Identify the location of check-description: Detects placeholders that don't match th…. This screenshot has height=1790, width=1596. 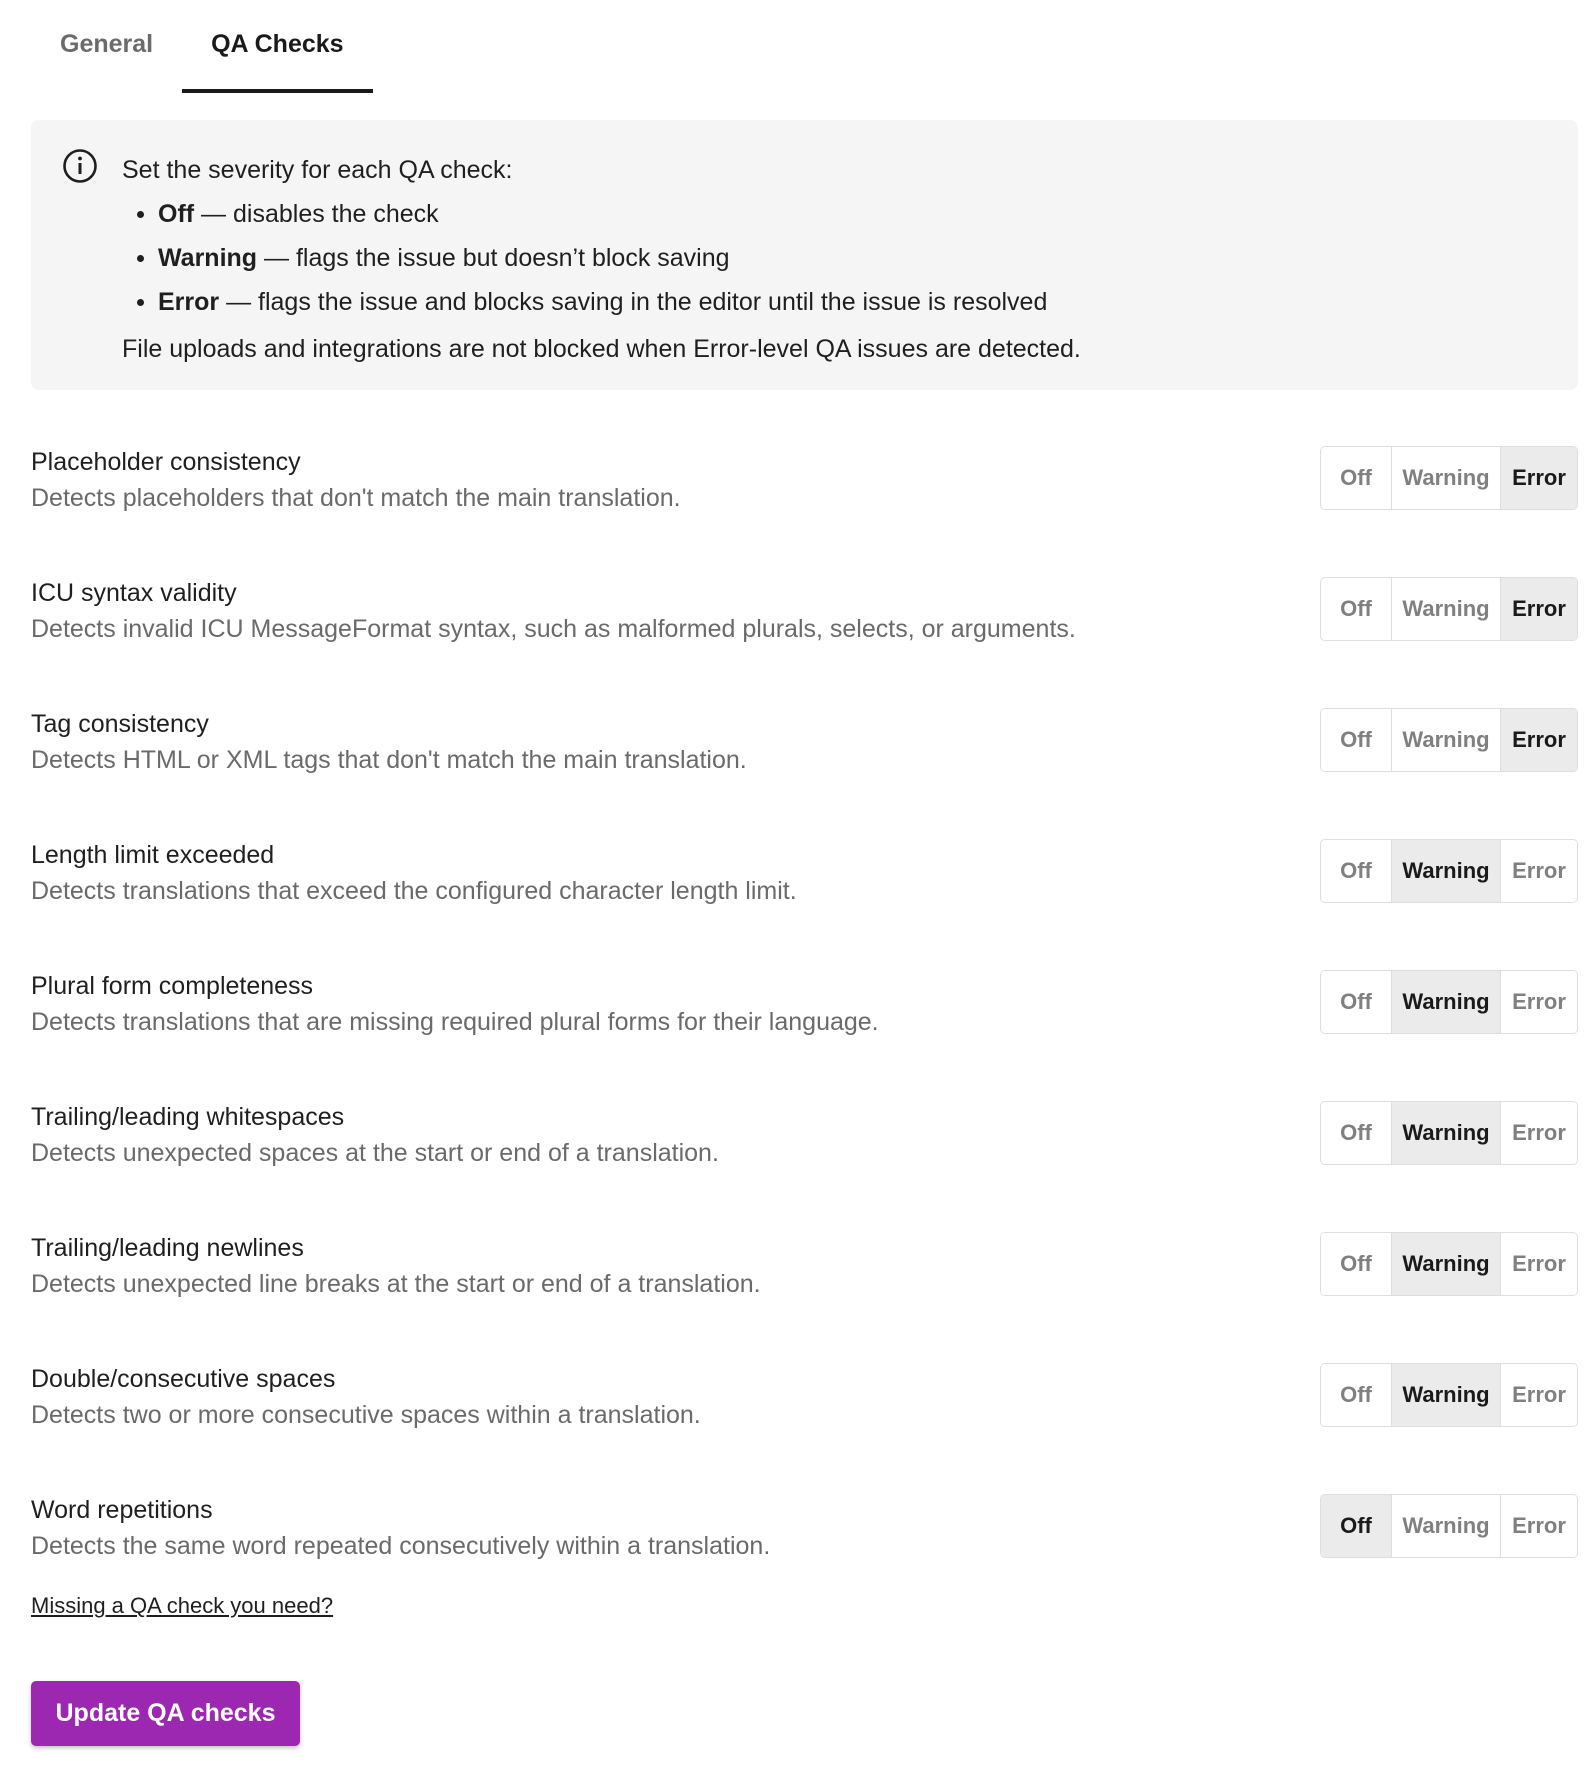
(356, 498).